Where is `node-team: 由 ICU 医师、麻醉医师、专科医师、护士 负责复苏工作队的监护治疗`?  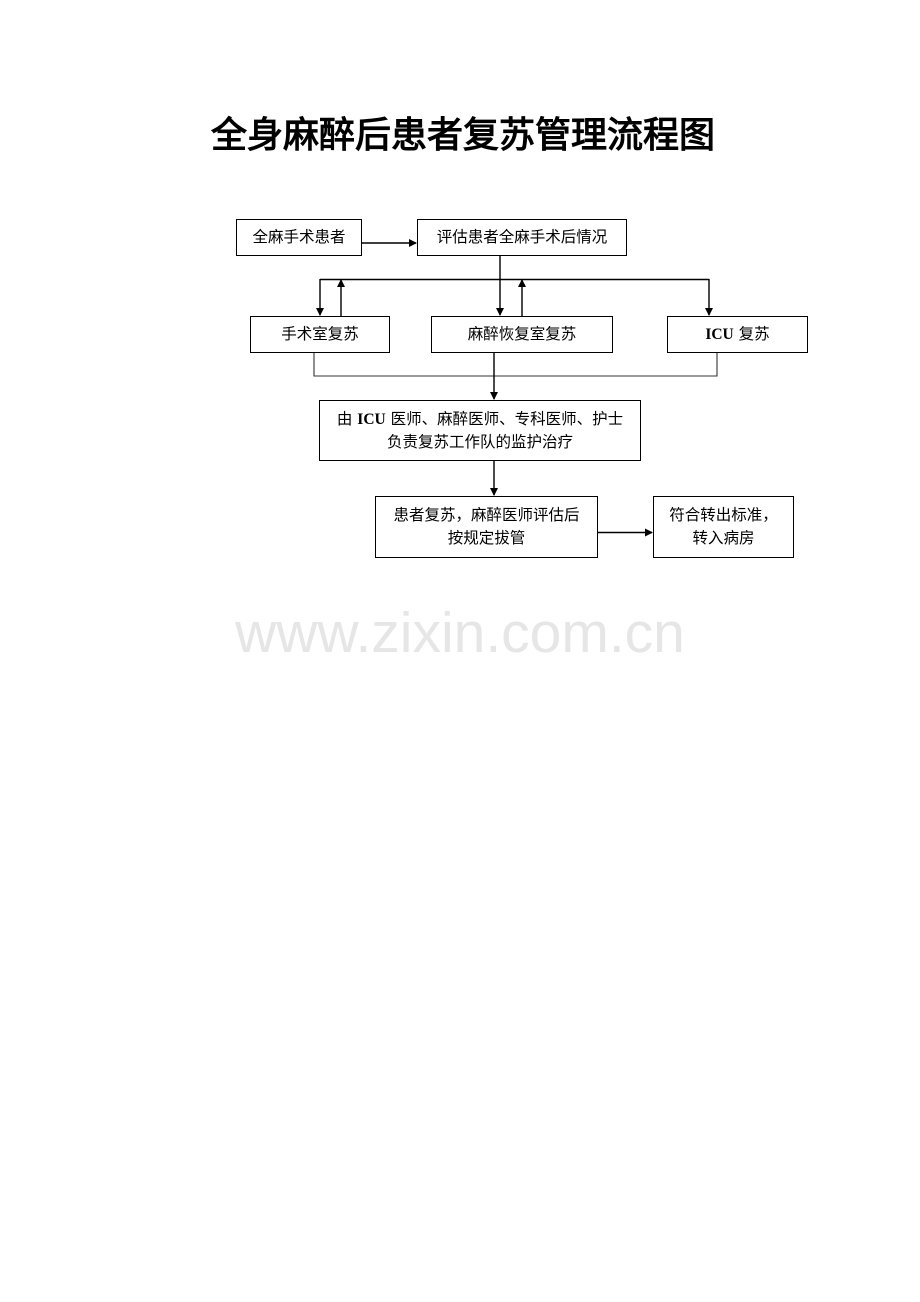 node-team: 由 ICU 医师、麻醉医师、专科医师、护士 负责复苏工作队的监护治疗 is located at coordinates (480, 430).